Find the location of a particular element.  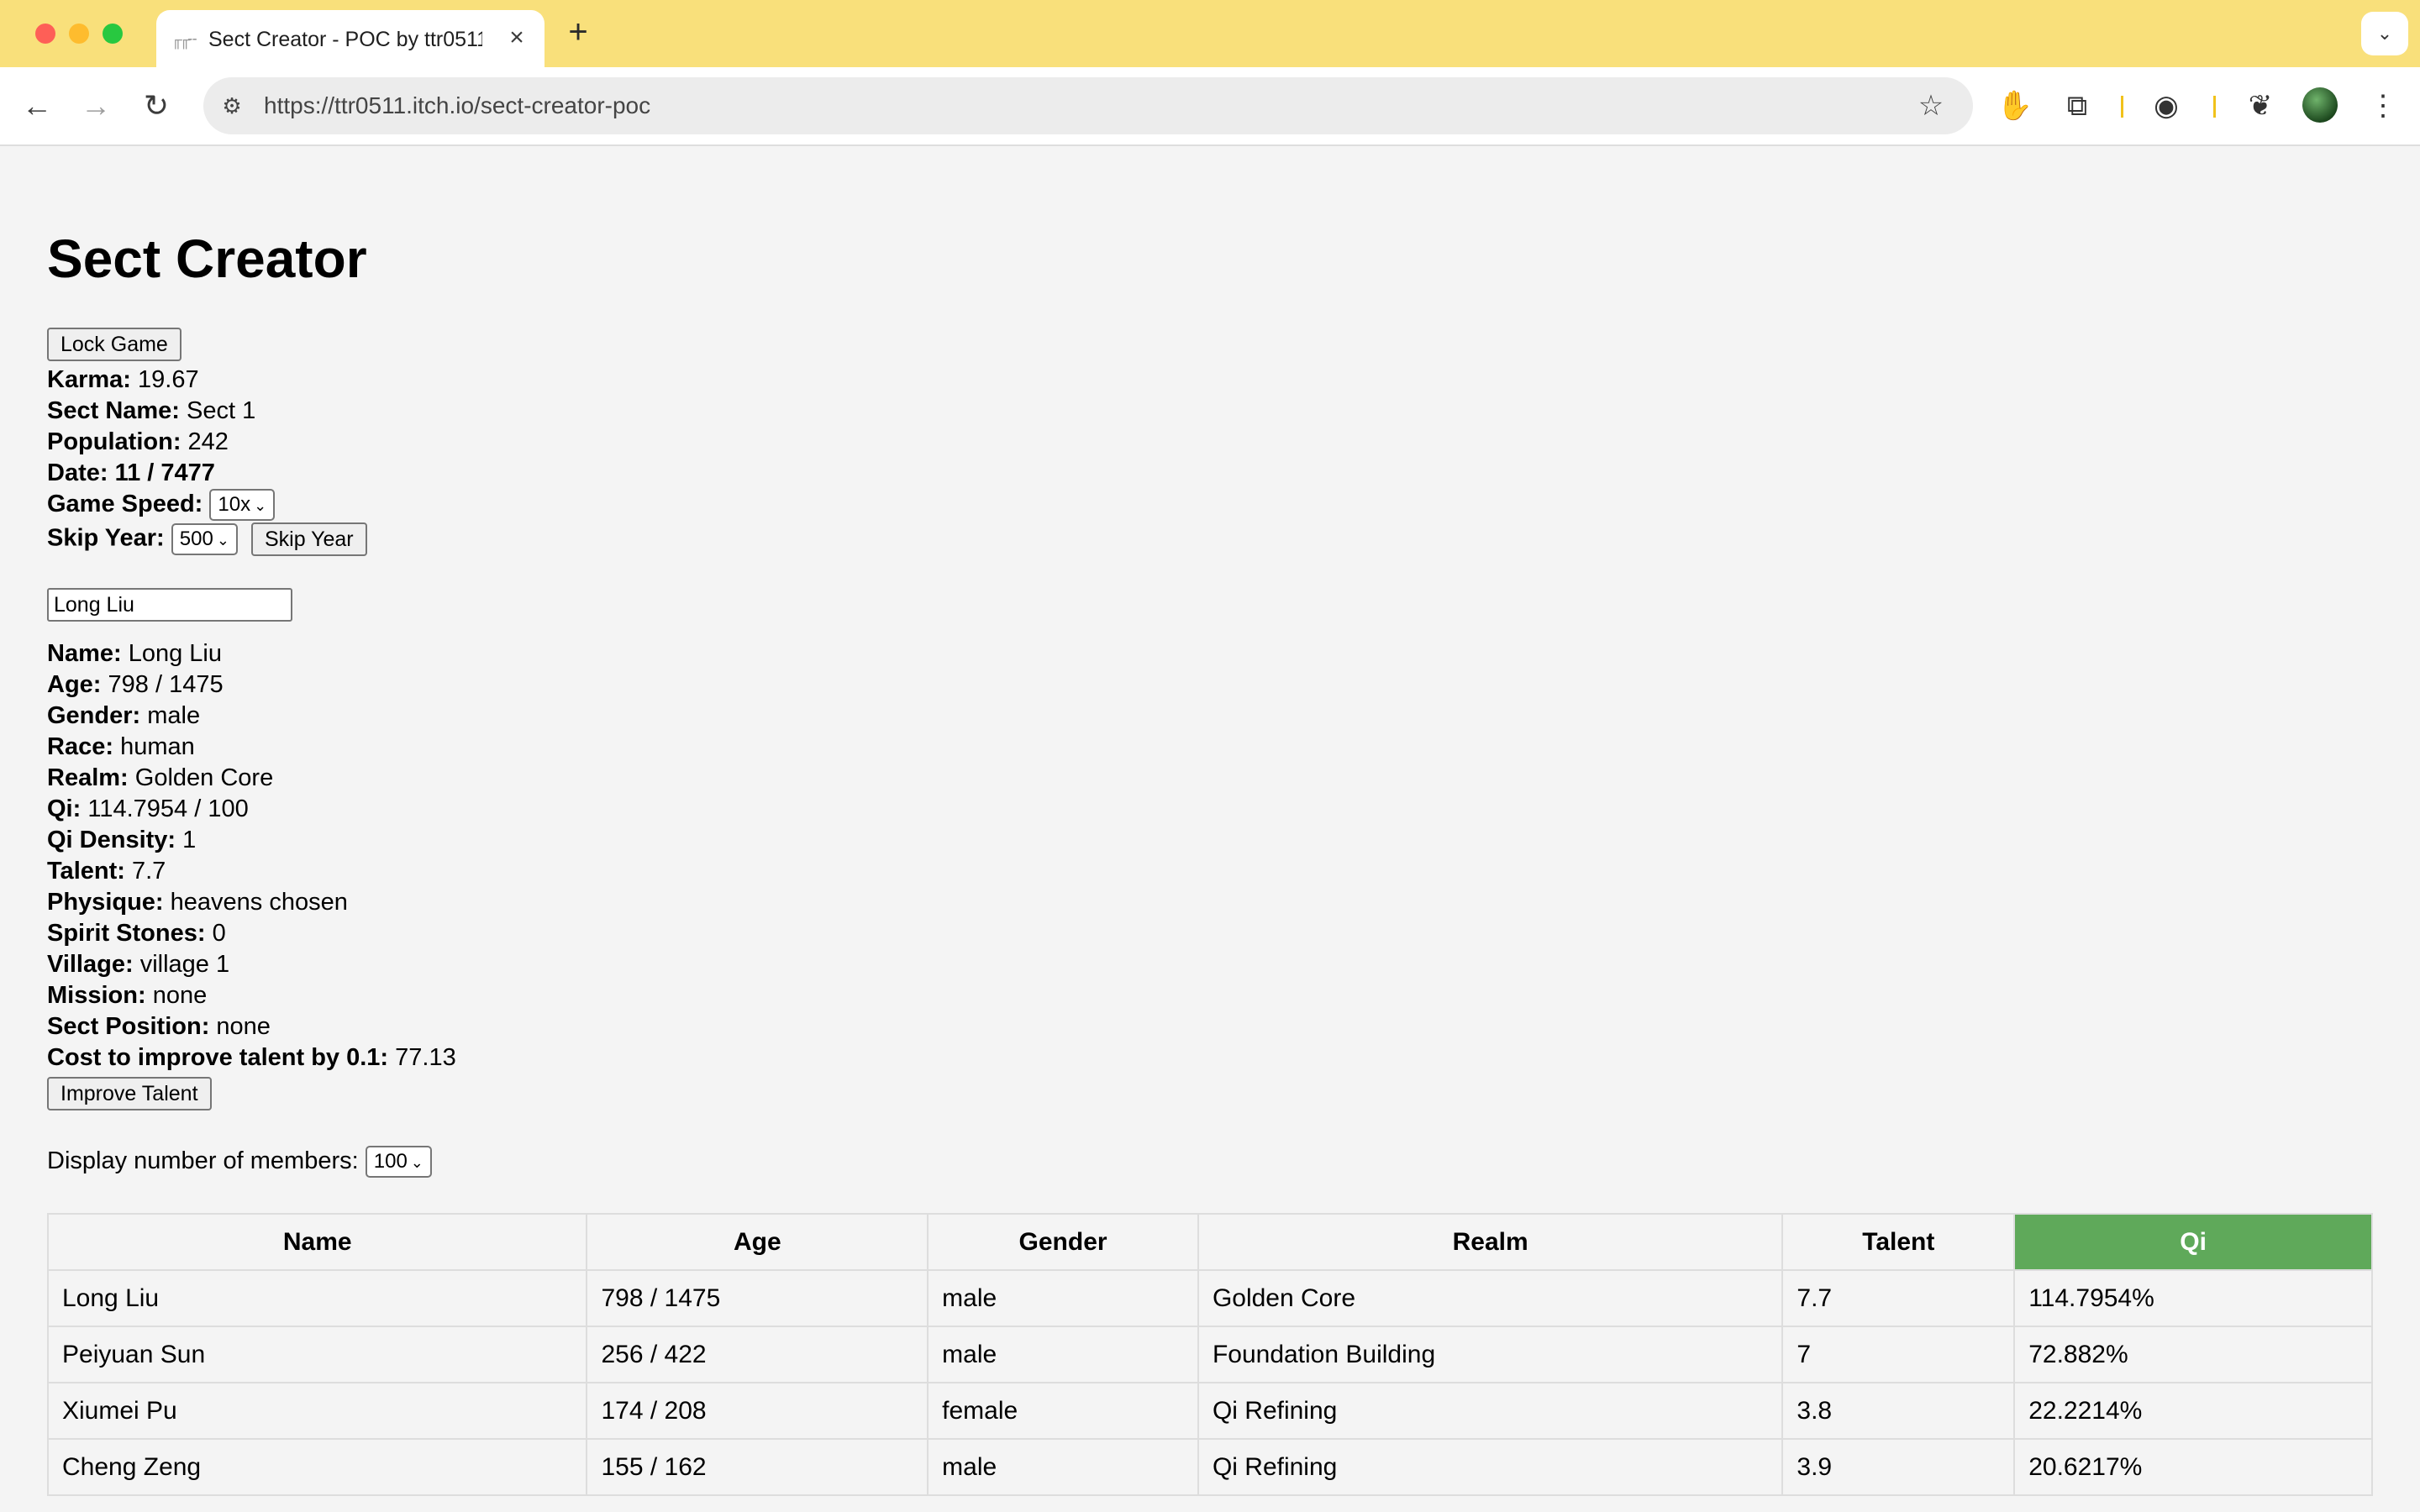

cell-name: Long Liu is located at coordinates (317, 1298).